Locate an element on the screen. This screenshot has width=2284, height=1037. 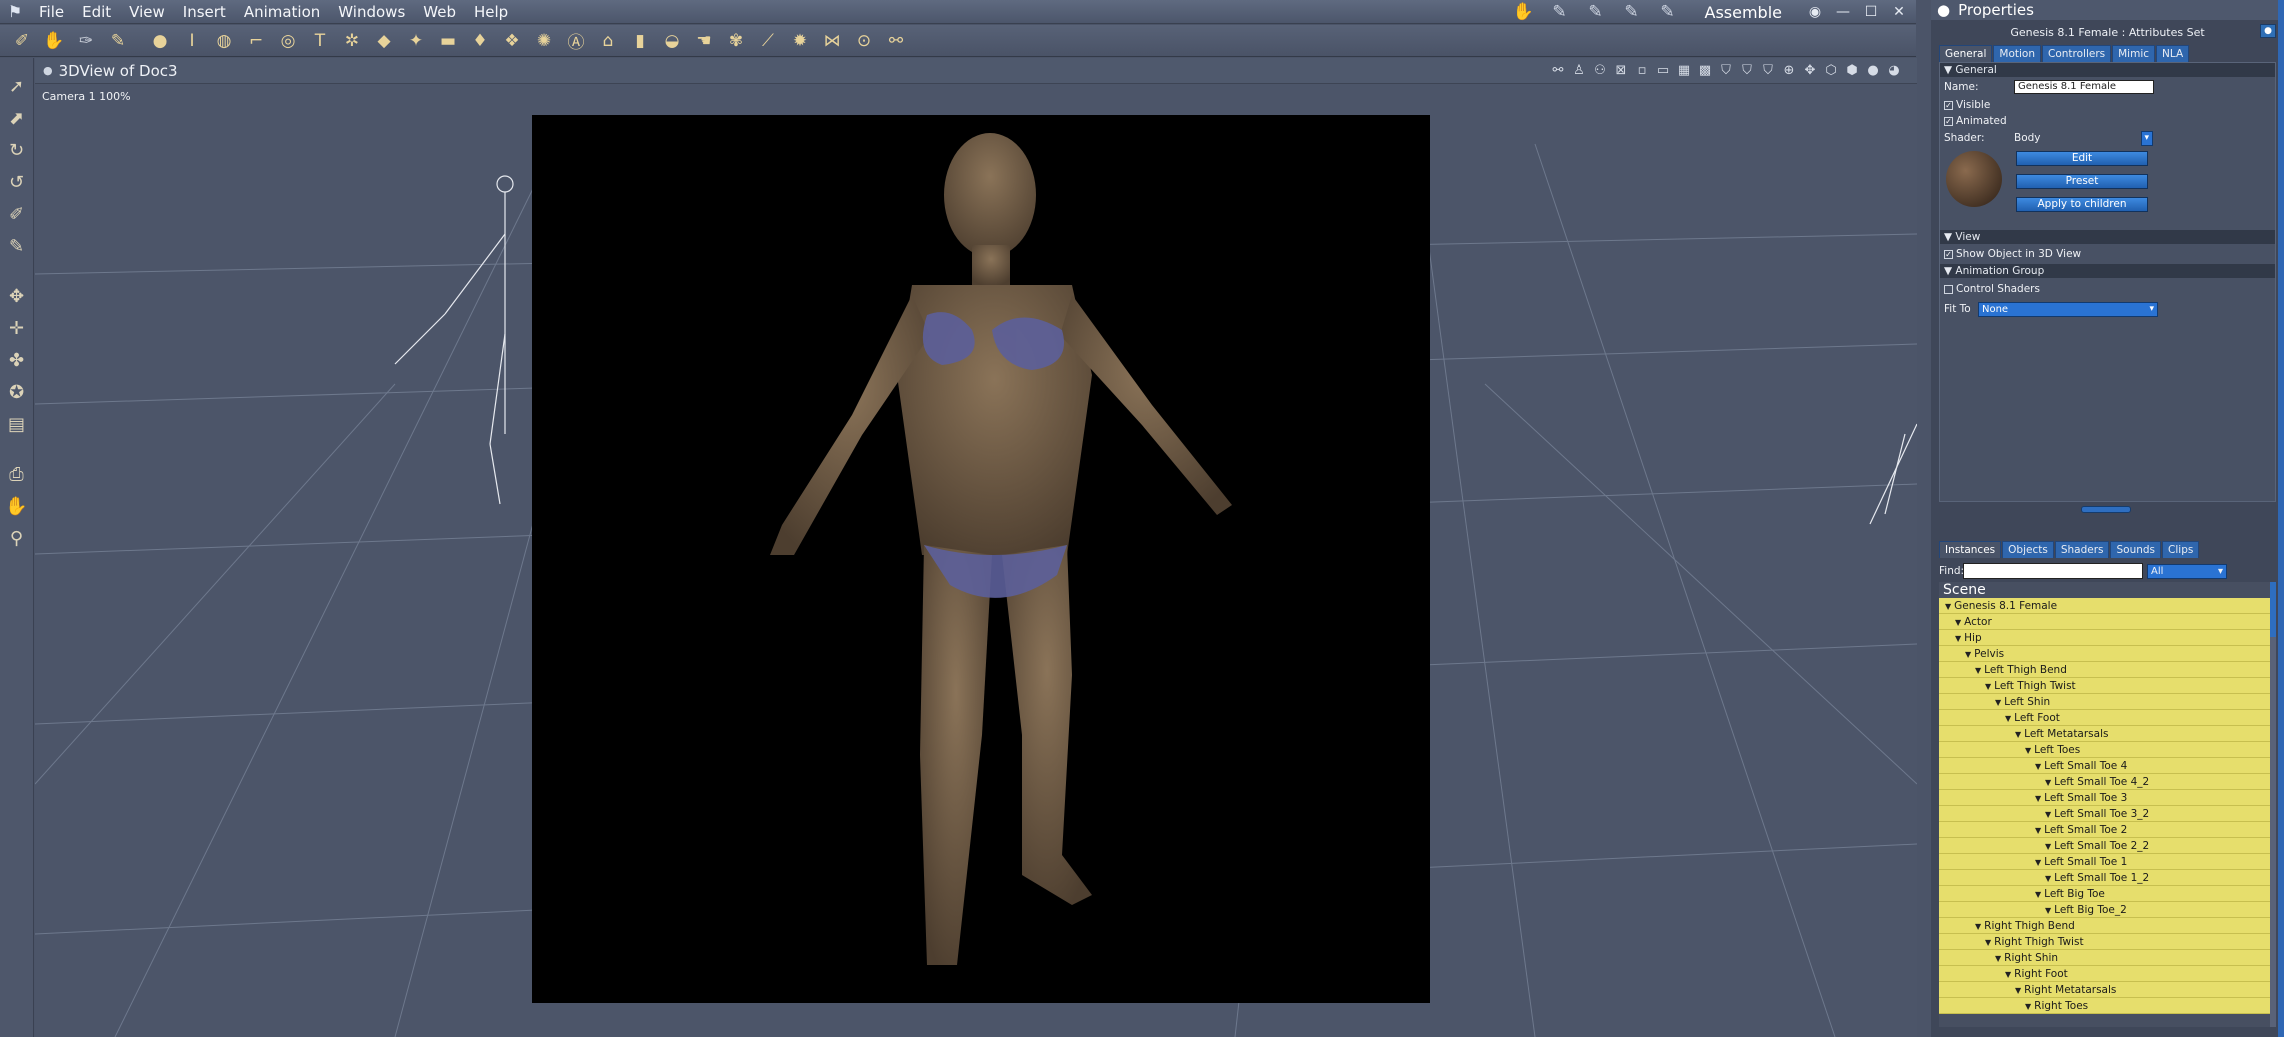
apply-to-children-button: Apply to children is located at coordinates (2082, 204).